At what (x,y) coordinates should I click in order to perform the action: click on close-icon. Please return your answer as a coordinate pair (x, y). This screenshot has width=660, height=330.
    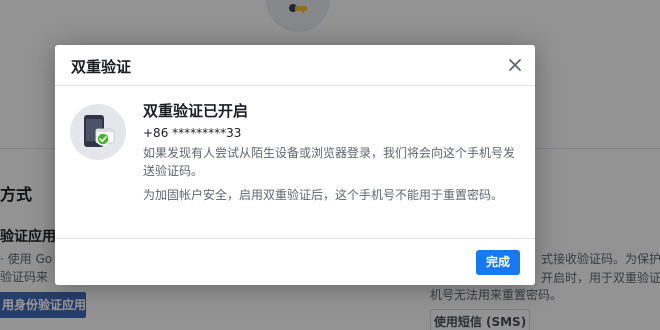
    Looking at the image, I should click on (515, 65).